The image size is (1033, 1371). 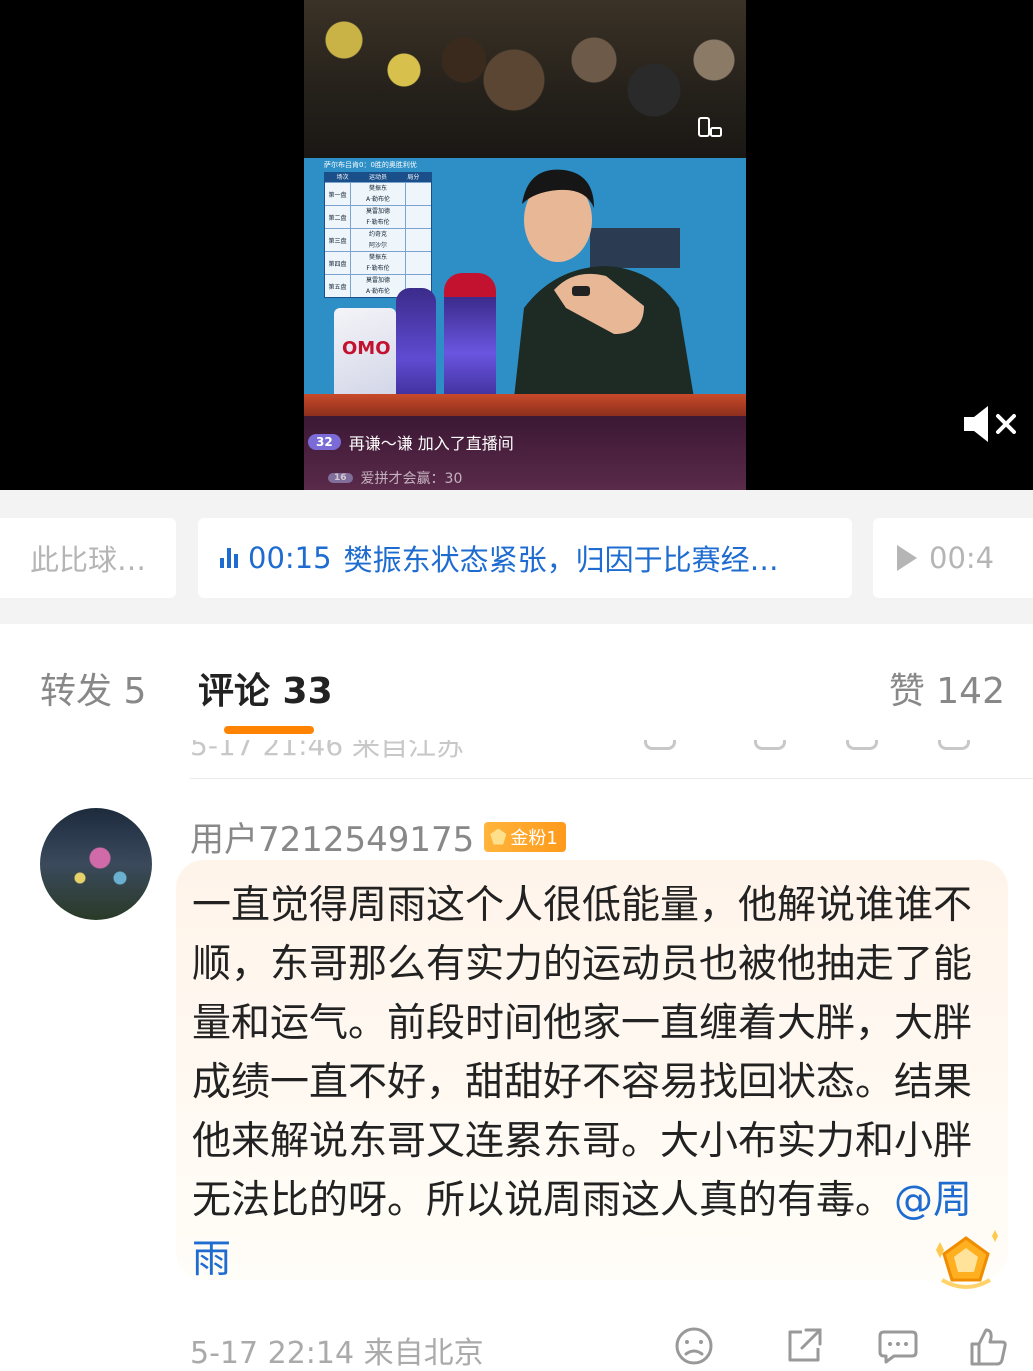 I want to click on lineup-round: 第二盘, so click(x=338, y=217).